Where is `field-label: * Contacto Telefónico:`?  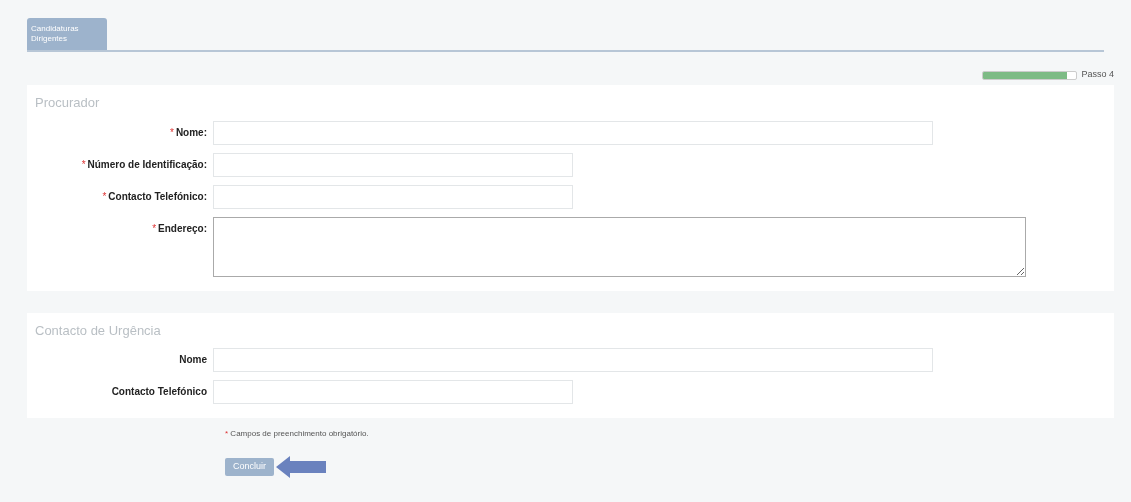
field-label: * Contacto Telefónico: is located at coordinates (154, 196).